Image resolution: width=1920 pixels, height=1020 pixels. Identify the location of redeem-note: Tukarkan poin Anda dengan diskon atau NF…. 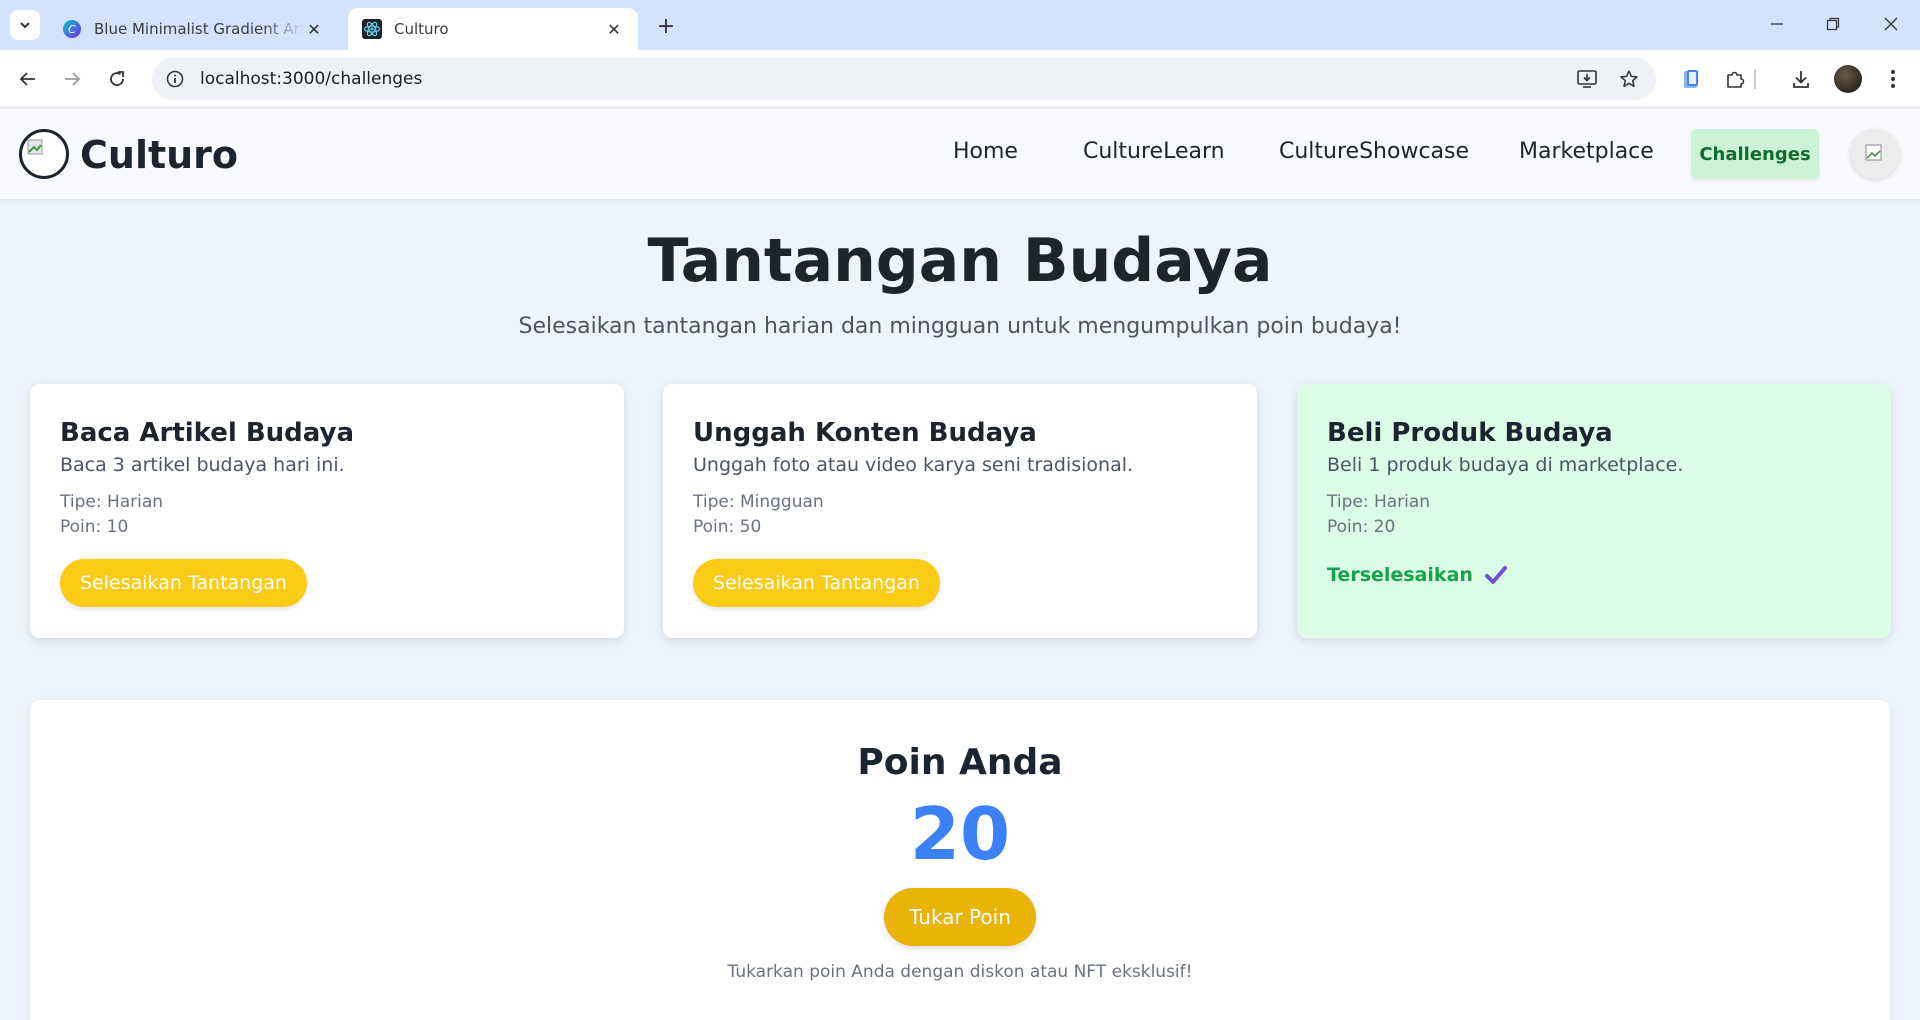
(960, 972).